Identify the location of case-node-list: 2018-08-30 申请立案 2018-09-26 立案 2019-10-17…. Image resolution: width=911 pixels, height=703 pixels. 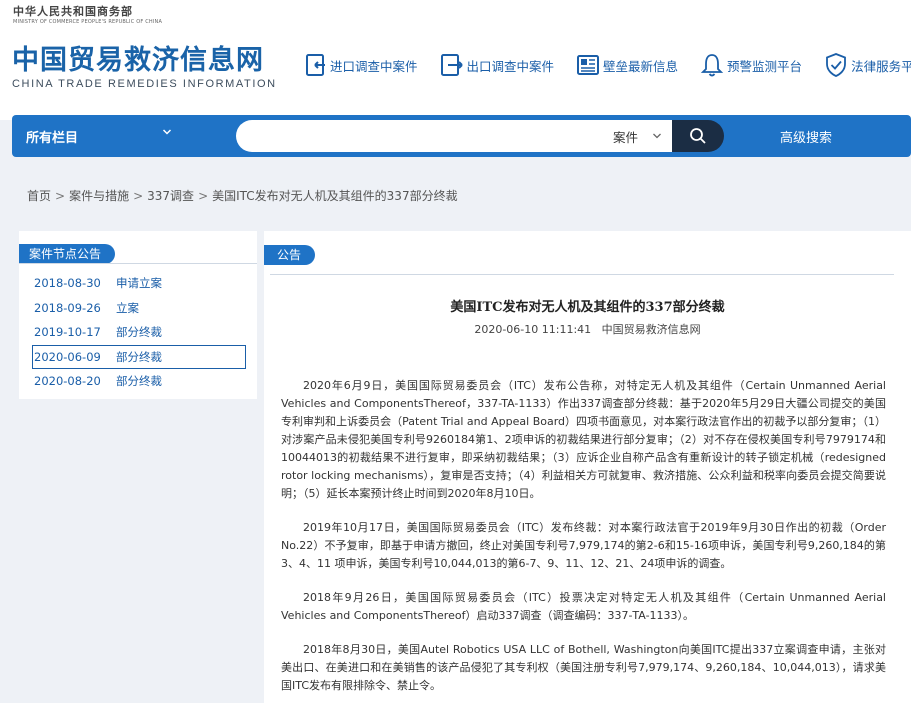
(139, 332).